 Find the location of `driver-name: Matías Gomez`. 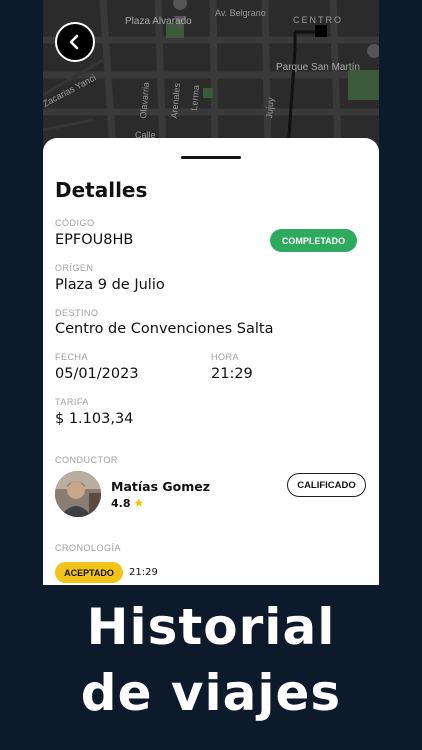

driver-name: Matías Gomez is located at coordinates (160, 486).